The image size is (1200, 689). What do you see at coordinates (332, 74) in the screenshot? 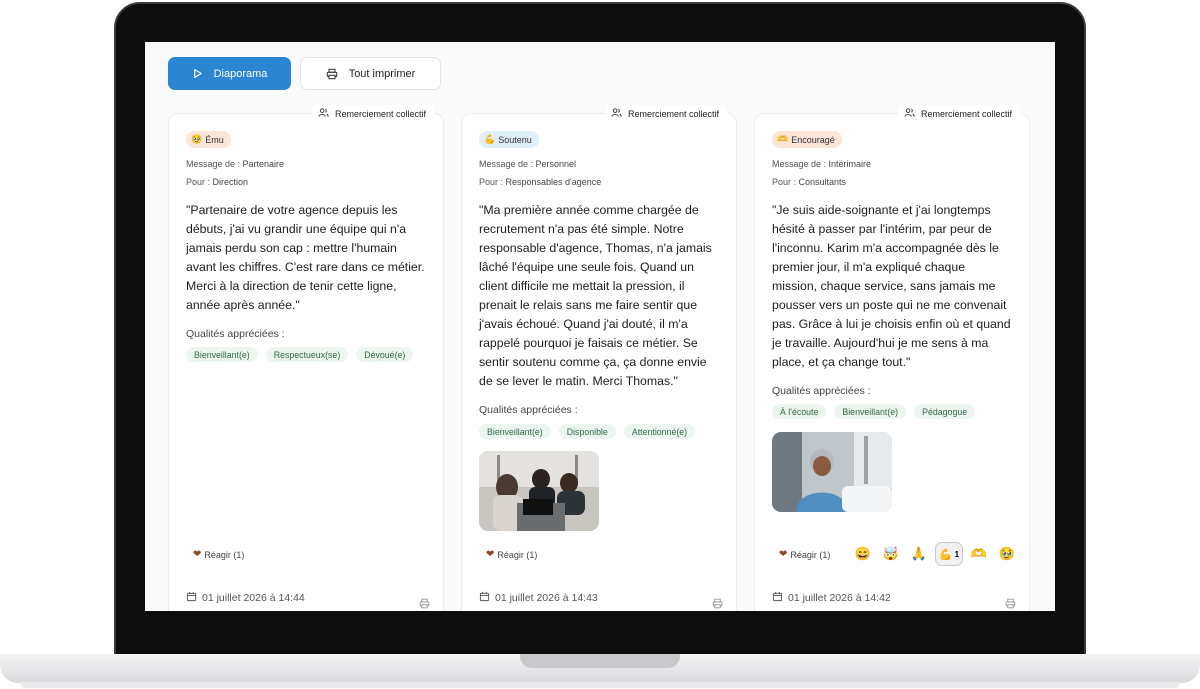
I see `printer-icon` at bounding box center [332, 74].